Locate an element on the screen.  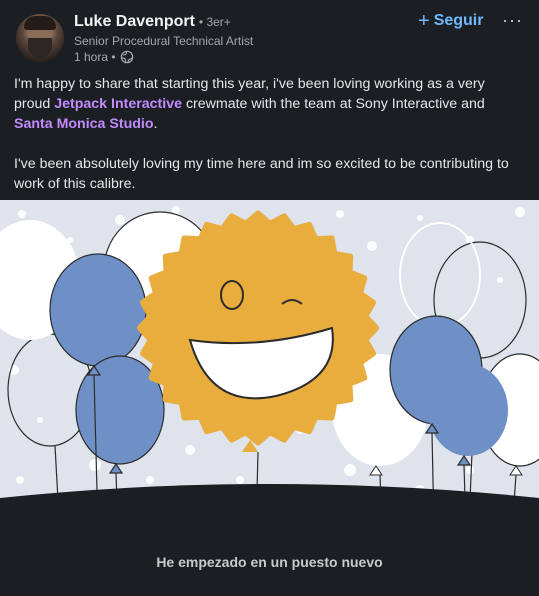
post-time: 1 hora • is located at coordinates (95, 57).